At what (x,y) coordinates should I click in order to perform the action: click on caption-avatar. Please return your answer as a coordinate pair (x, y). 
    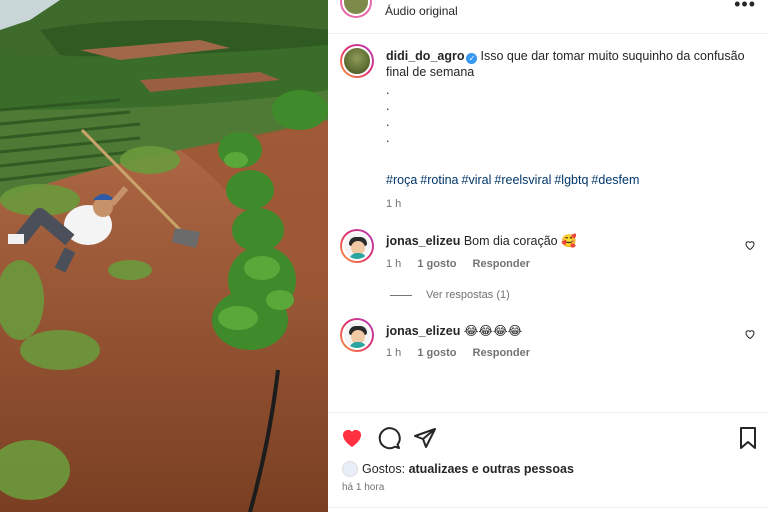
    Looking at the image, I should click on (357, 61).